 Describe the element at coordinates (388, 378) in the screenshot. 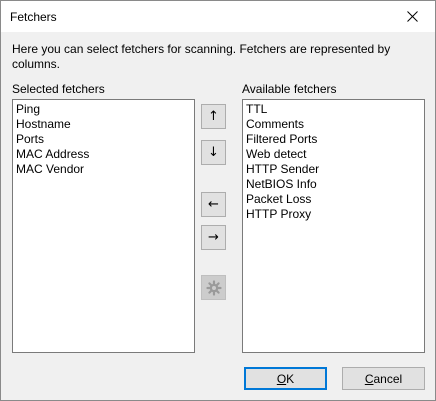

I see `cancel-label: ancel` at that location.